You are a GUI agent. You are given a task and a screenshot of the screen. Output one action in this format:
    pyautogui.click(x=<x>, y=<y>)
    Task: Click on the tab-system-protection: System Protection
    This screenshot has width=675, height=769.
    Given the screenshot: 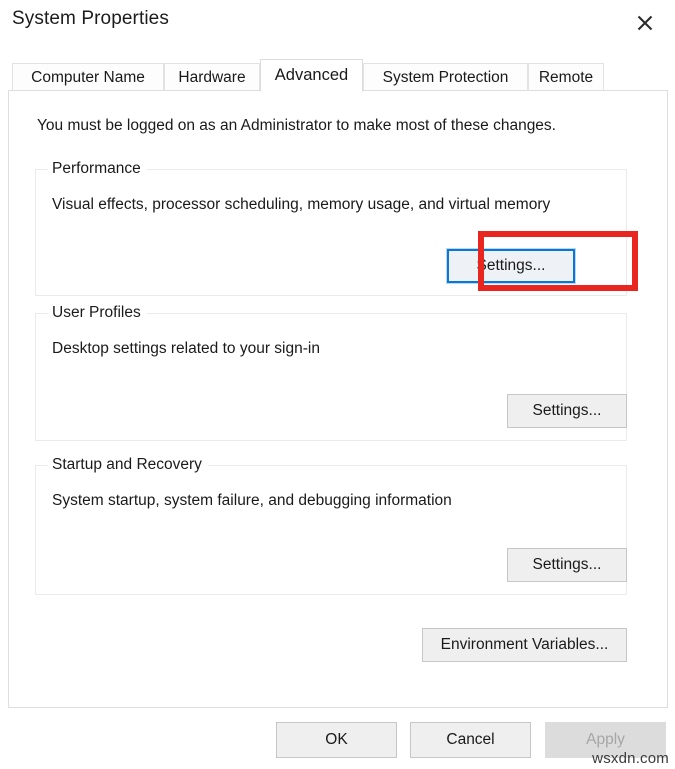 What is the action you would take?
    pyautogui.click(x=445, y=77)
    